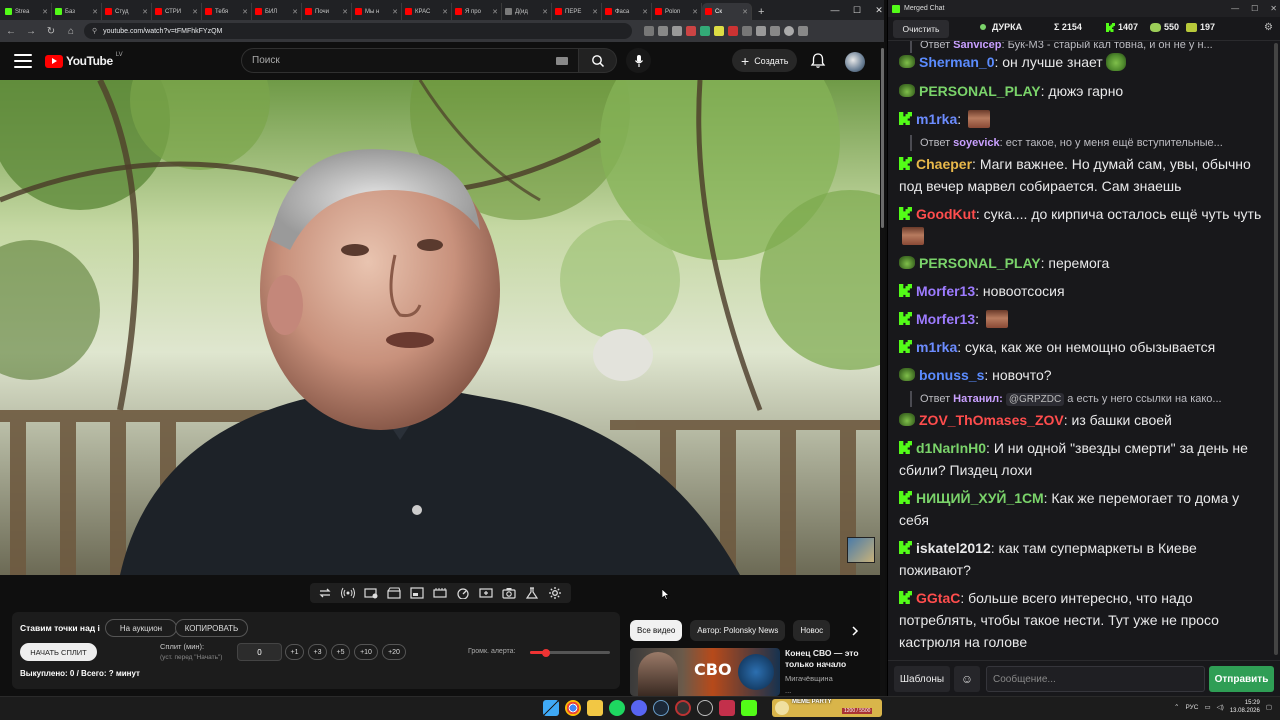  What do you see at coordinates (953, 548) in the screenshot?
I see `chat-username: iskatel2012` at bounding box center [953, 548].